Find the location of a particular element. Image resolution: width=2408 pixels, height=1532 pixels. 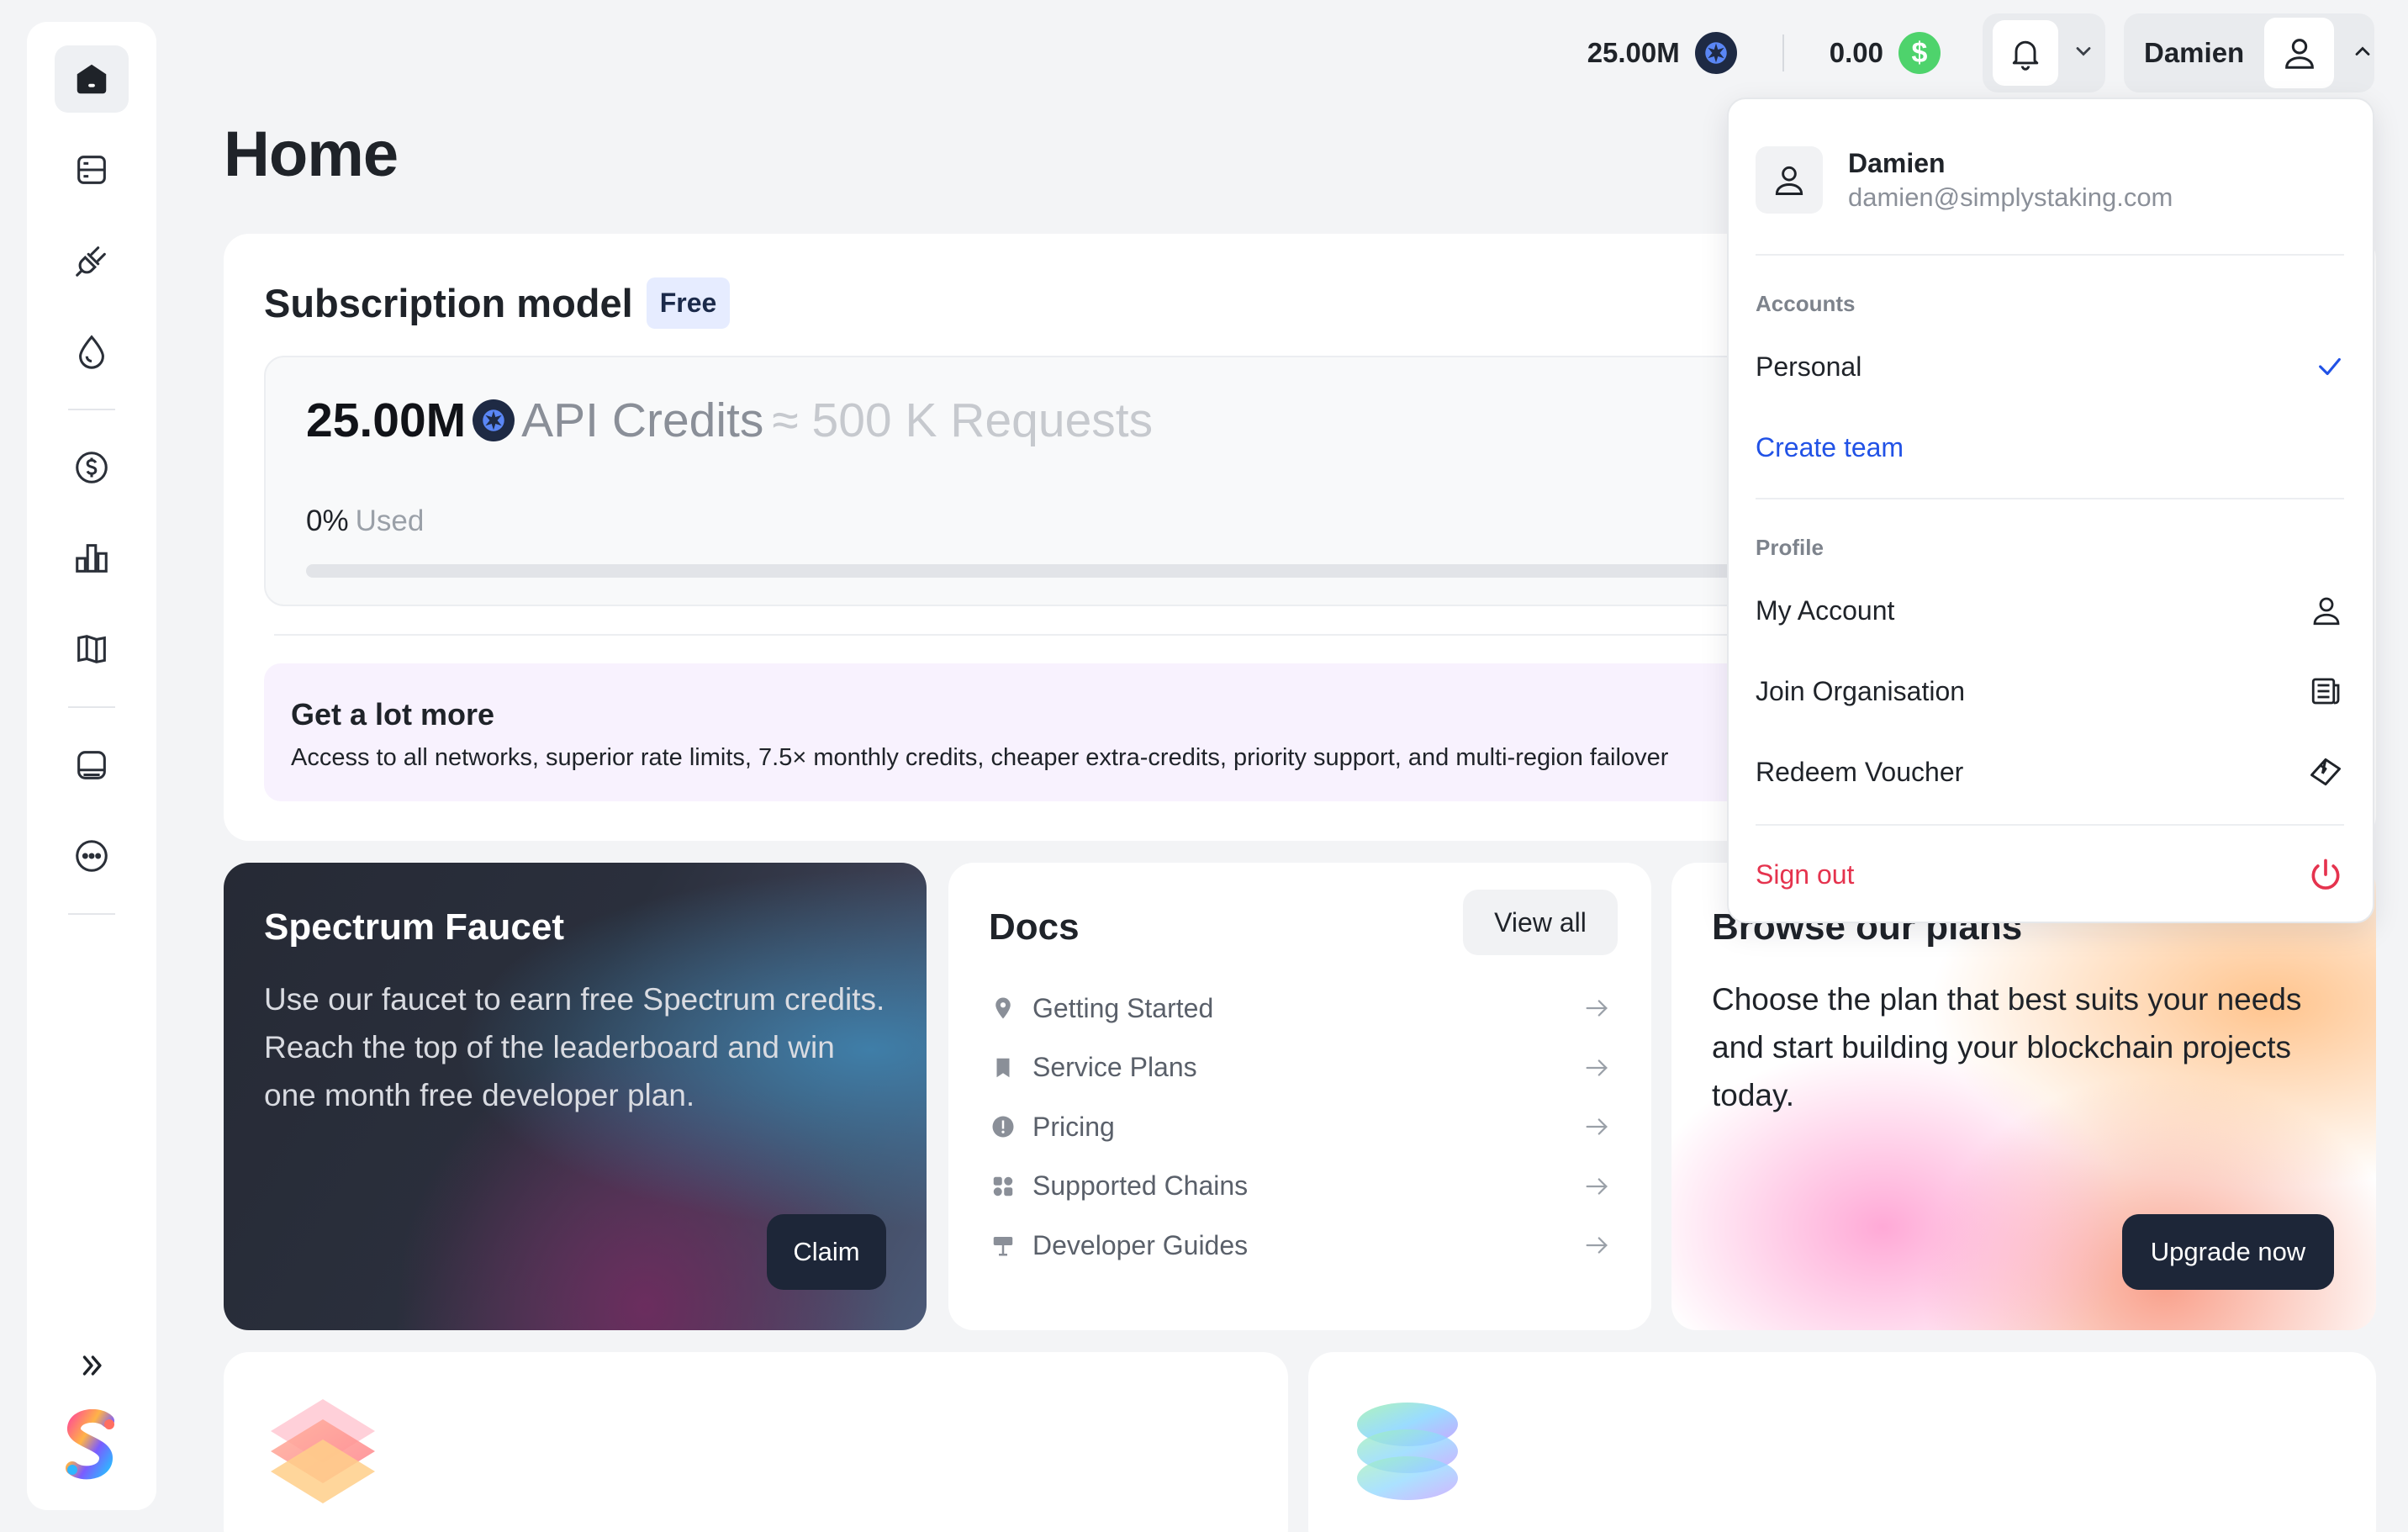

faucet-title: Spectrum Faucet is located at coordinates (414, 927).